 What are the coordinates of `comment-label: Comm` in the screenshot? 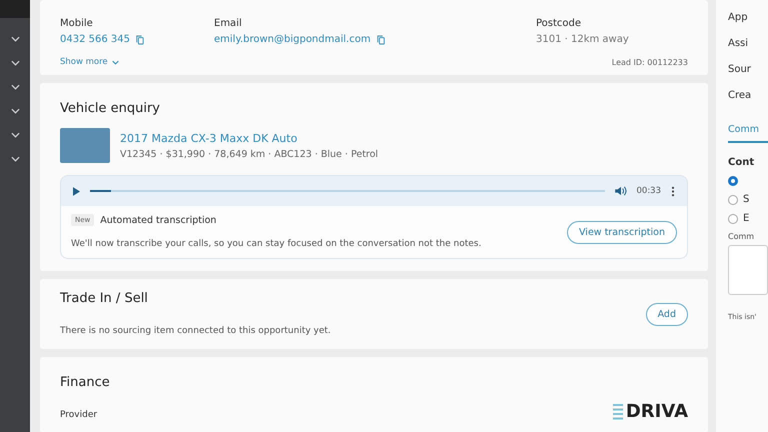 It's located at (742, 236).